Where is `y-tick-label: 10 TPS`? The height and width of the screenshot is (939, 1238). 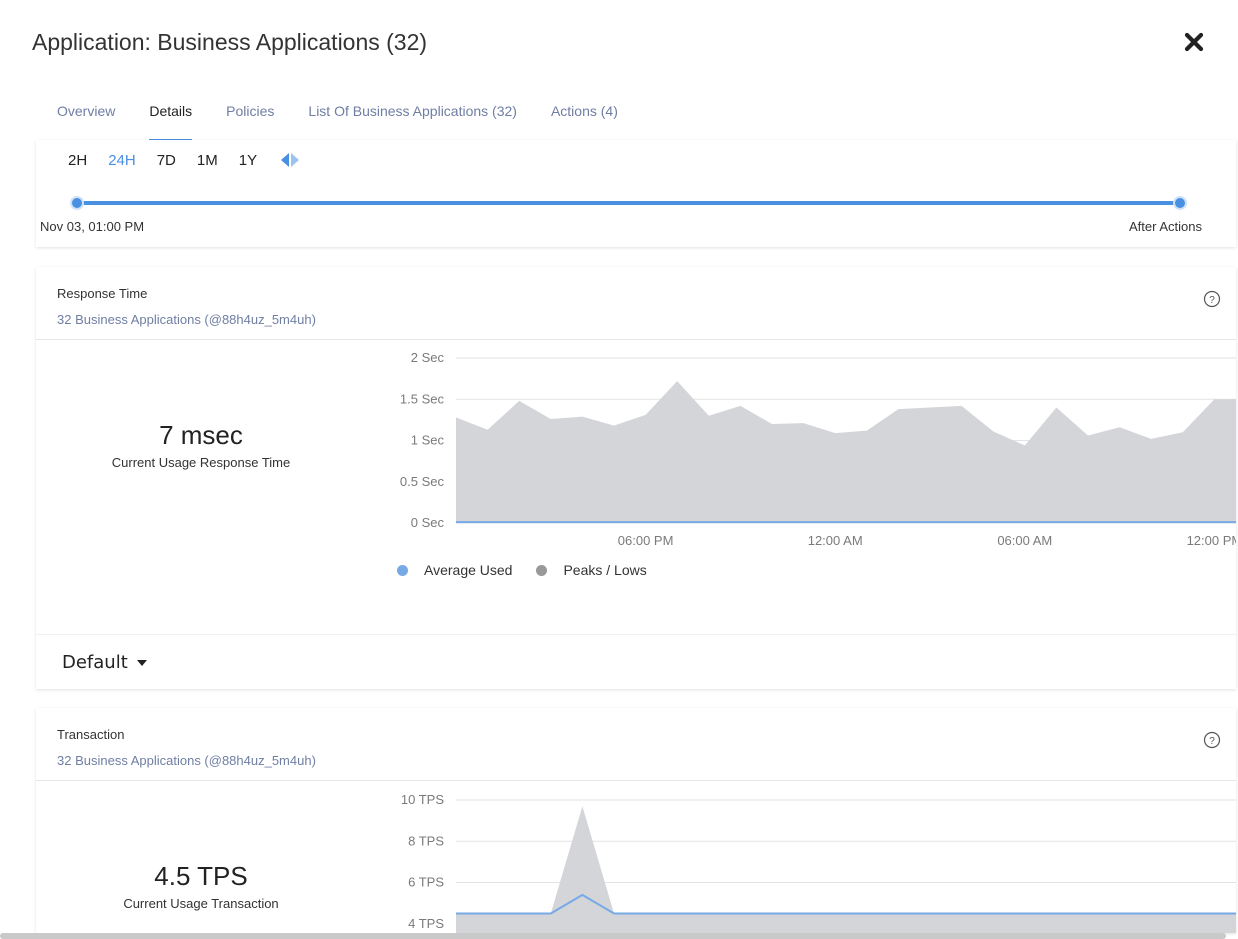 y-tick-label: 10 TPS is located at coordinates (422, 799).